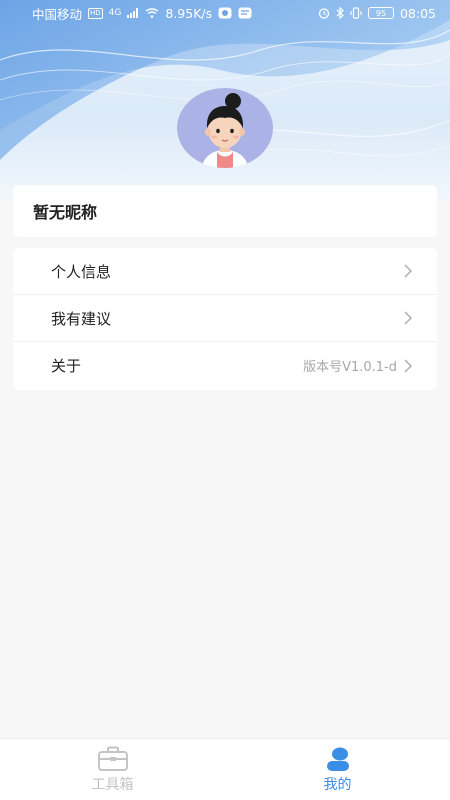 The image size is (450, 800). Describe the element at coordinates (81, 271) in the screenshot. I see `menu-item-label: 个人信息` at that location.